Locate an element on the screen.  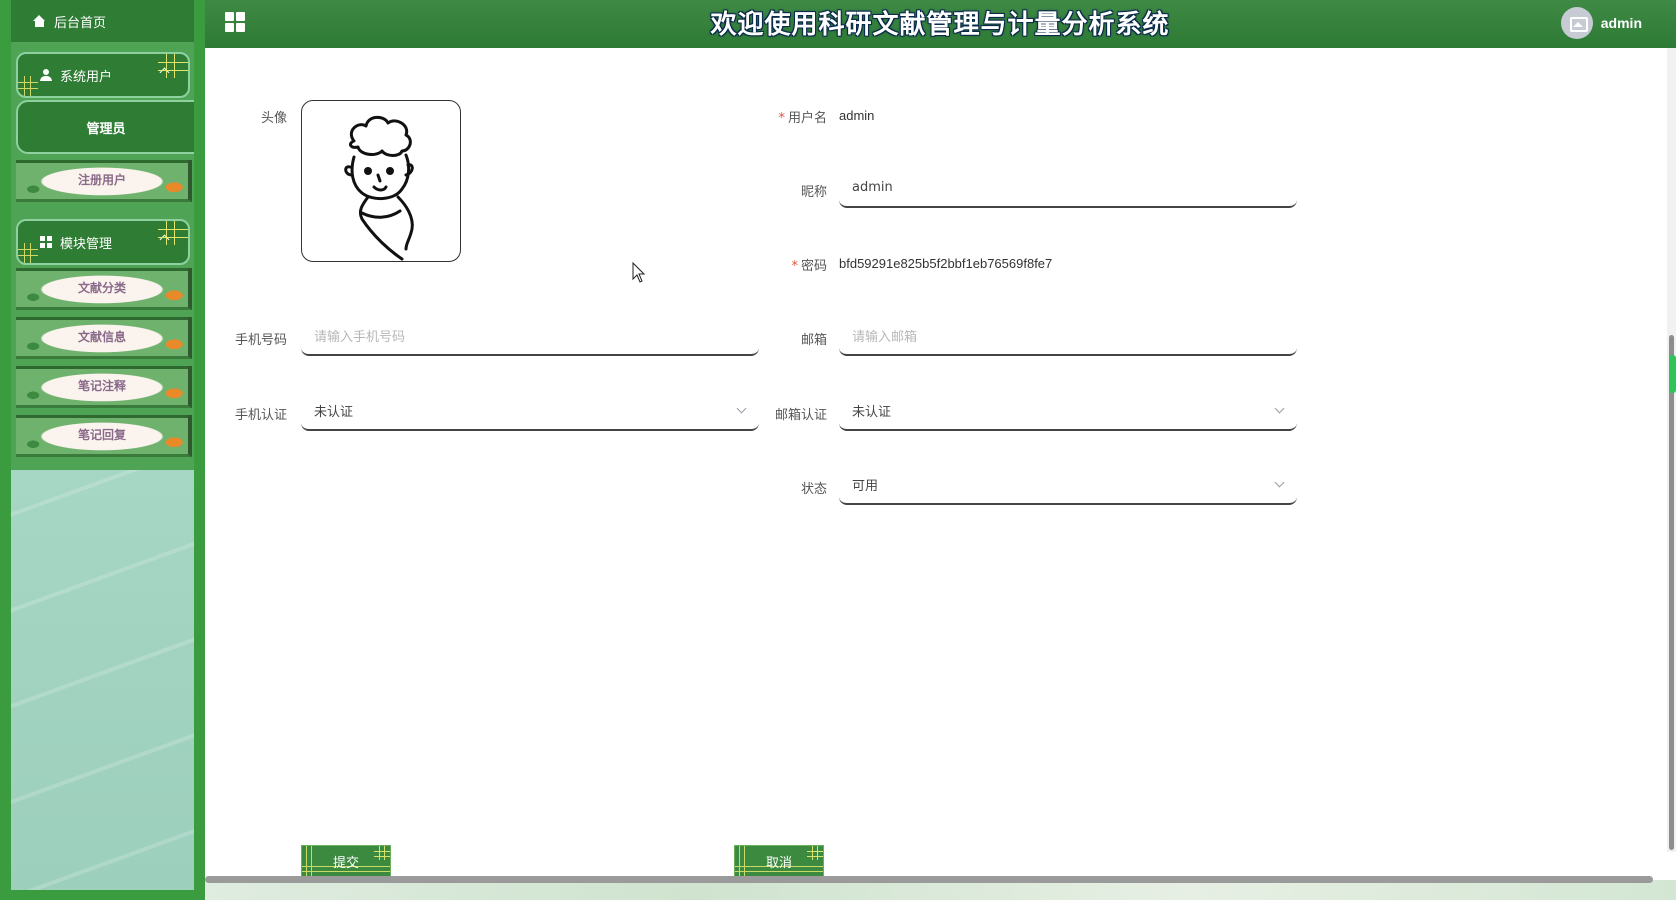
sidebar-item-literature-category: 文献分类 is located at coordinates (104, 289).